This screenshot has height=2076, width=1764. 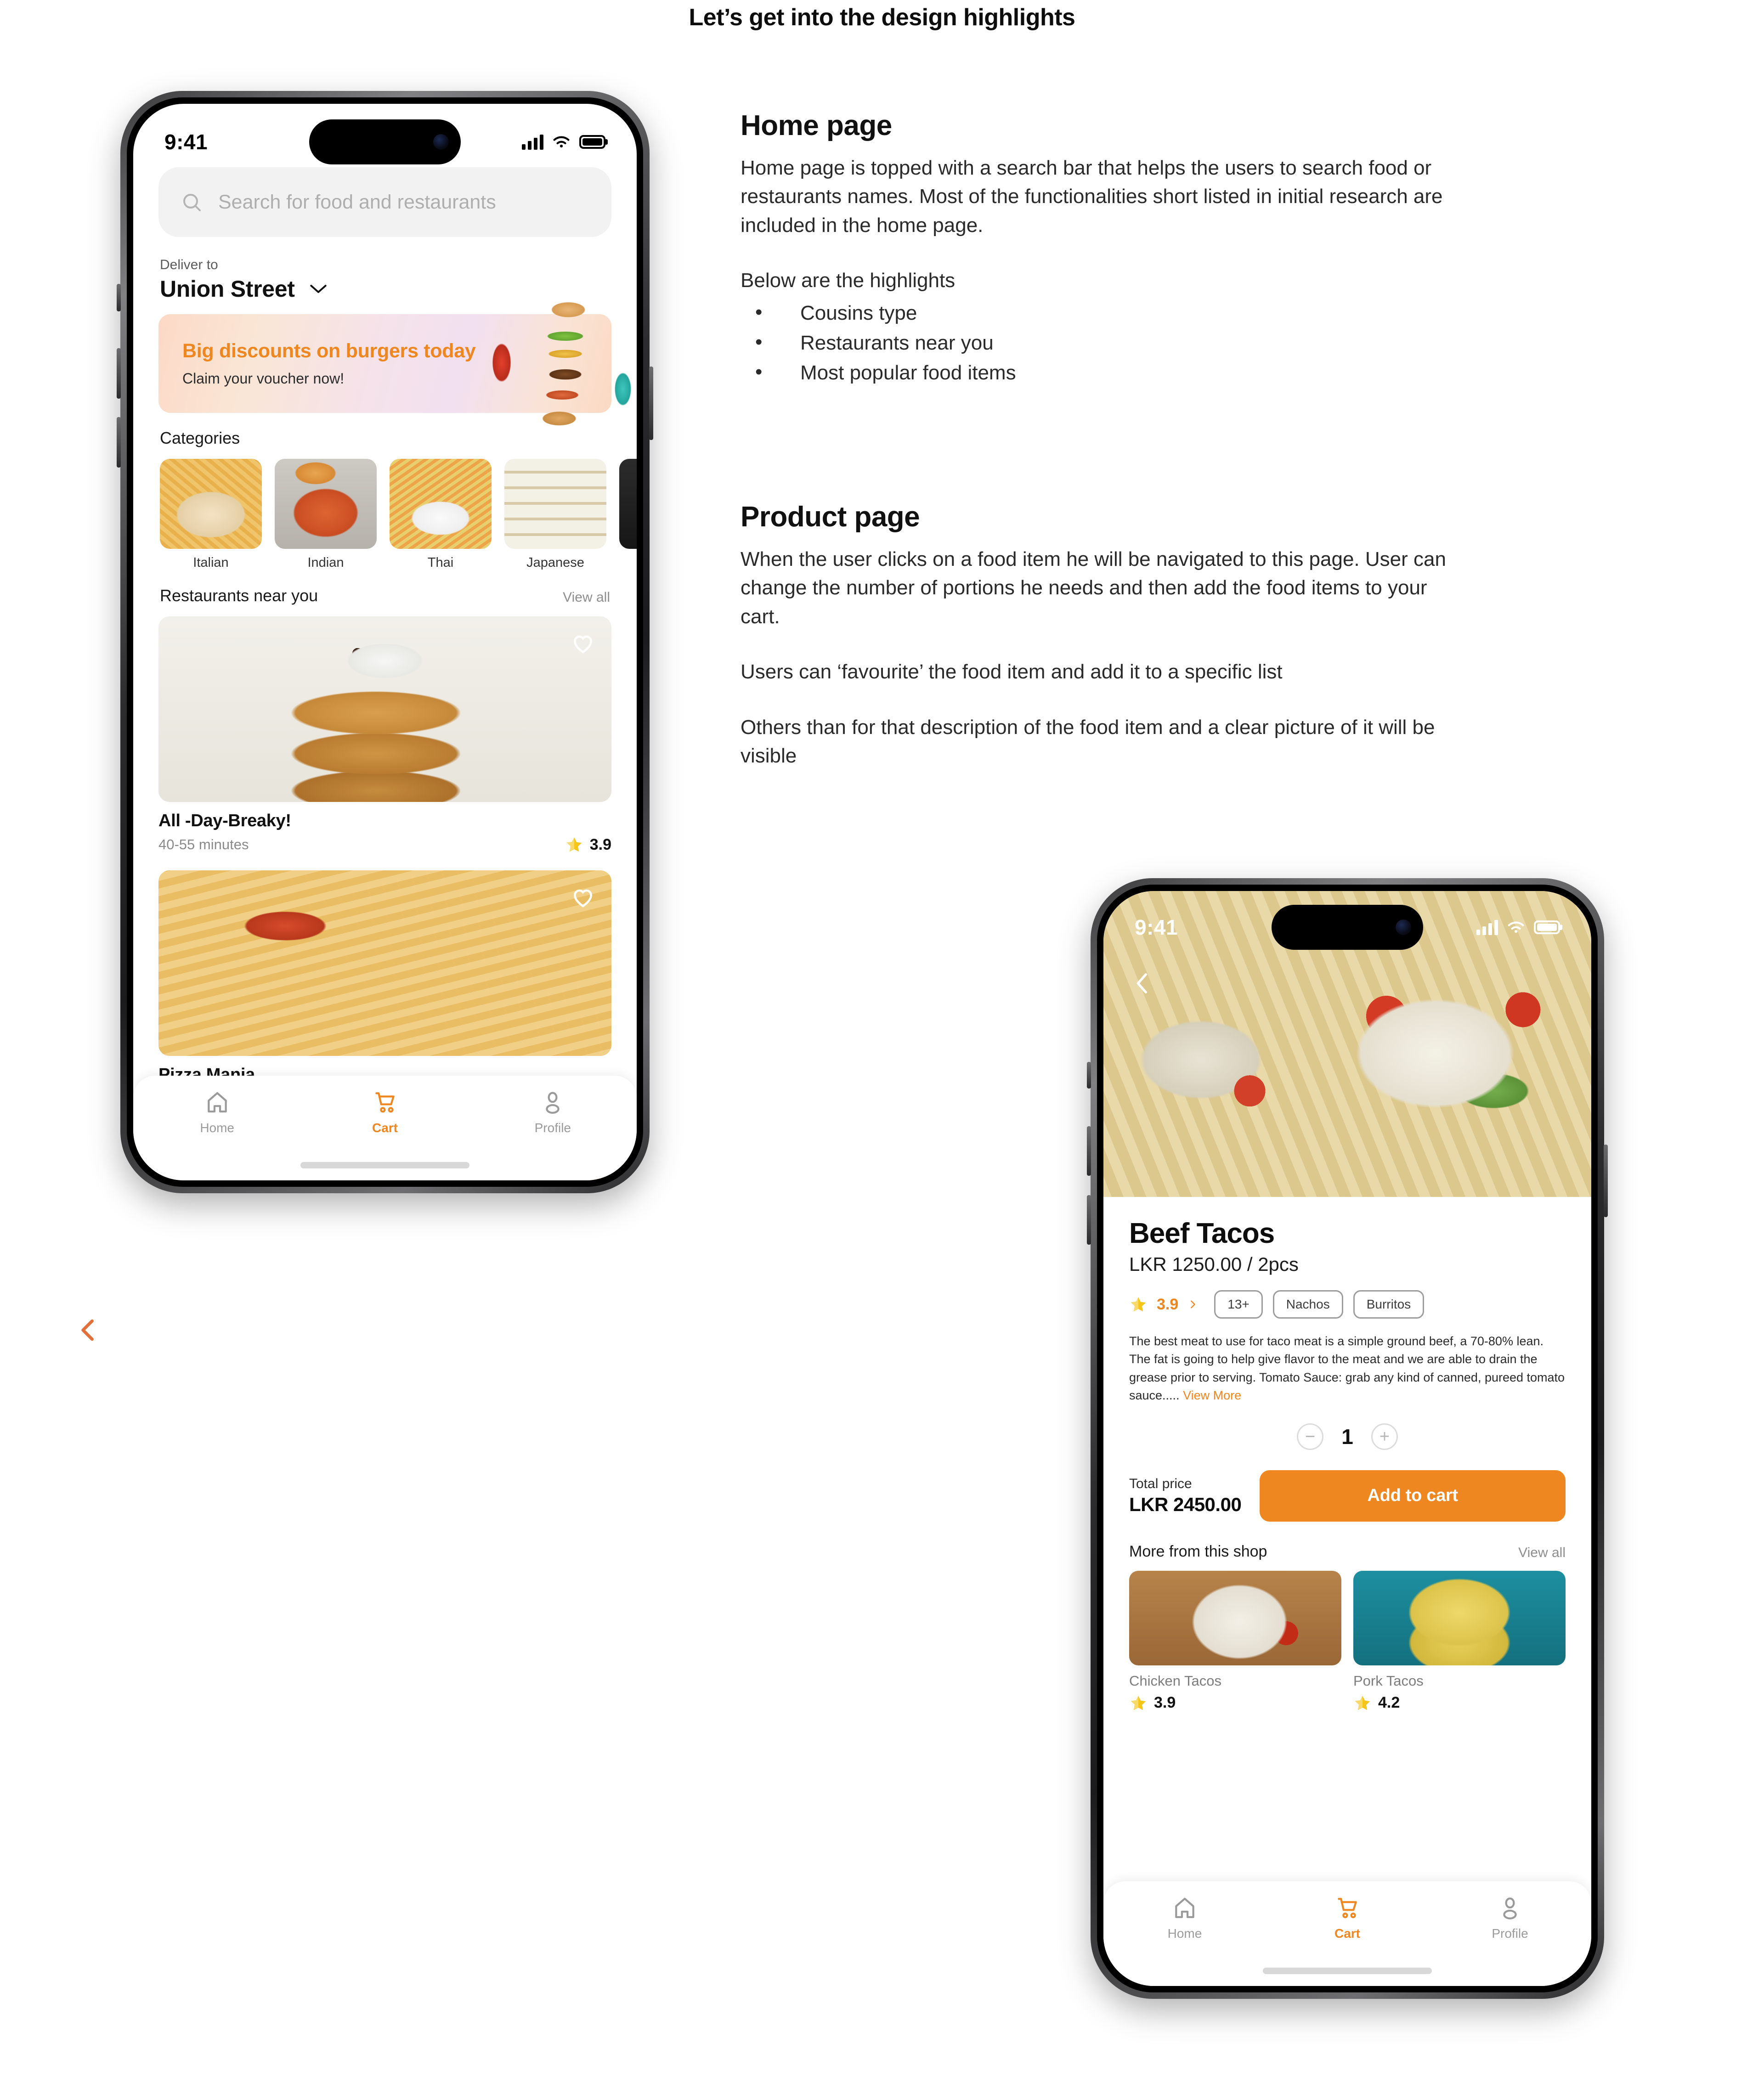 I want to click on restaurant-delivery-time: 40-55 minutes, so click(x=204, y=844).